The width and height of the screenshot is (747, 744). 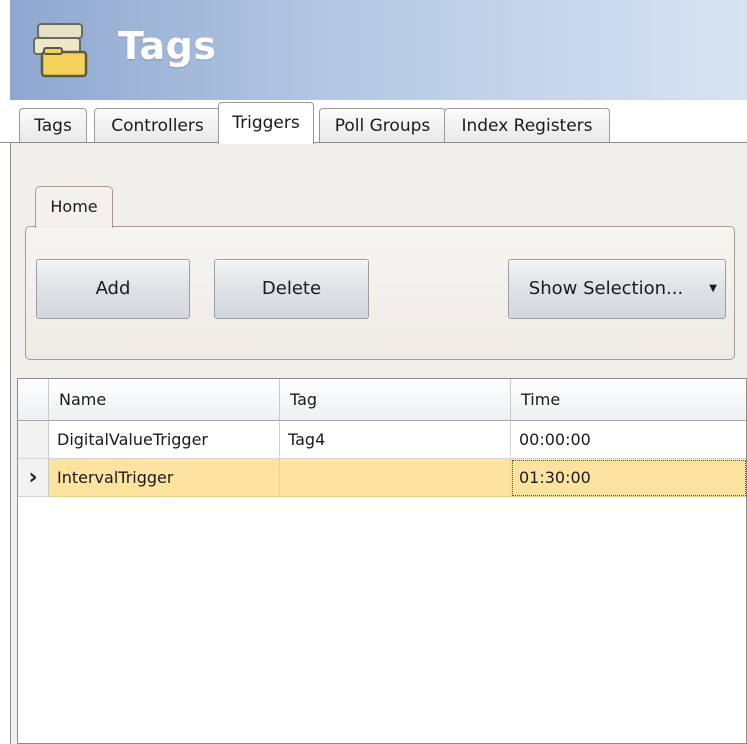 I want to click on tab-controllers: Controllers, so click(x=157, y=125).